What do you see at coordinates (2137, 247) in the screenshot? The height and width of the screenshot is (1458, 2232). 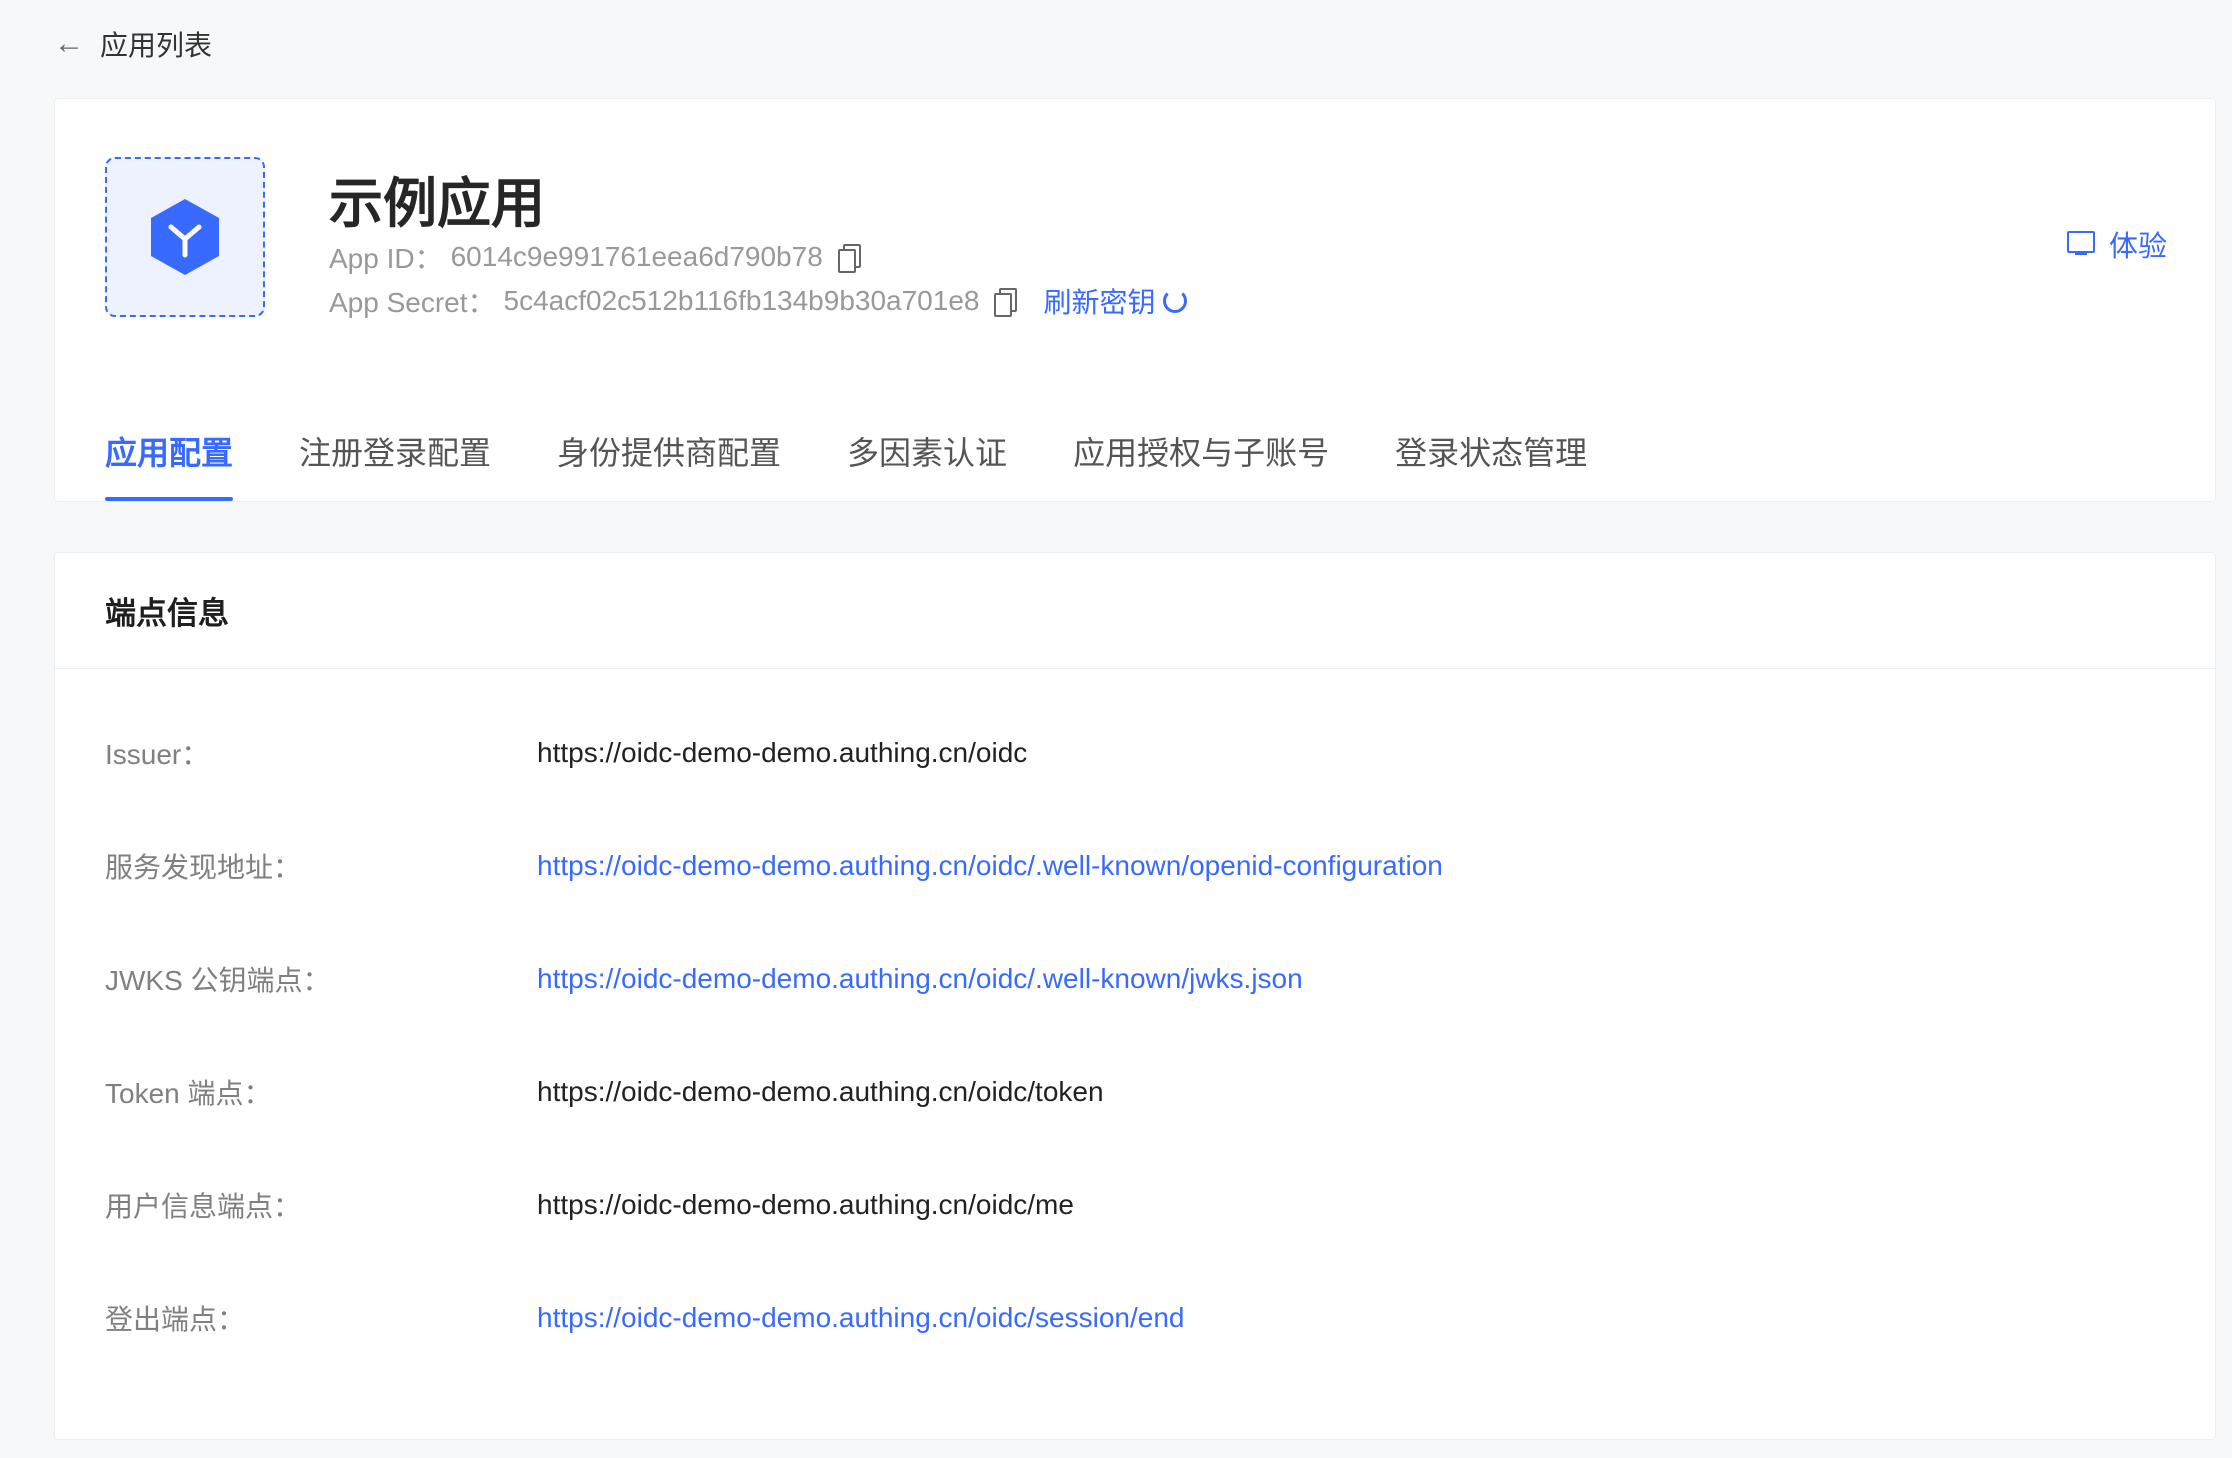 I see `try-label: 体验` at bounding box center [2137, 247].